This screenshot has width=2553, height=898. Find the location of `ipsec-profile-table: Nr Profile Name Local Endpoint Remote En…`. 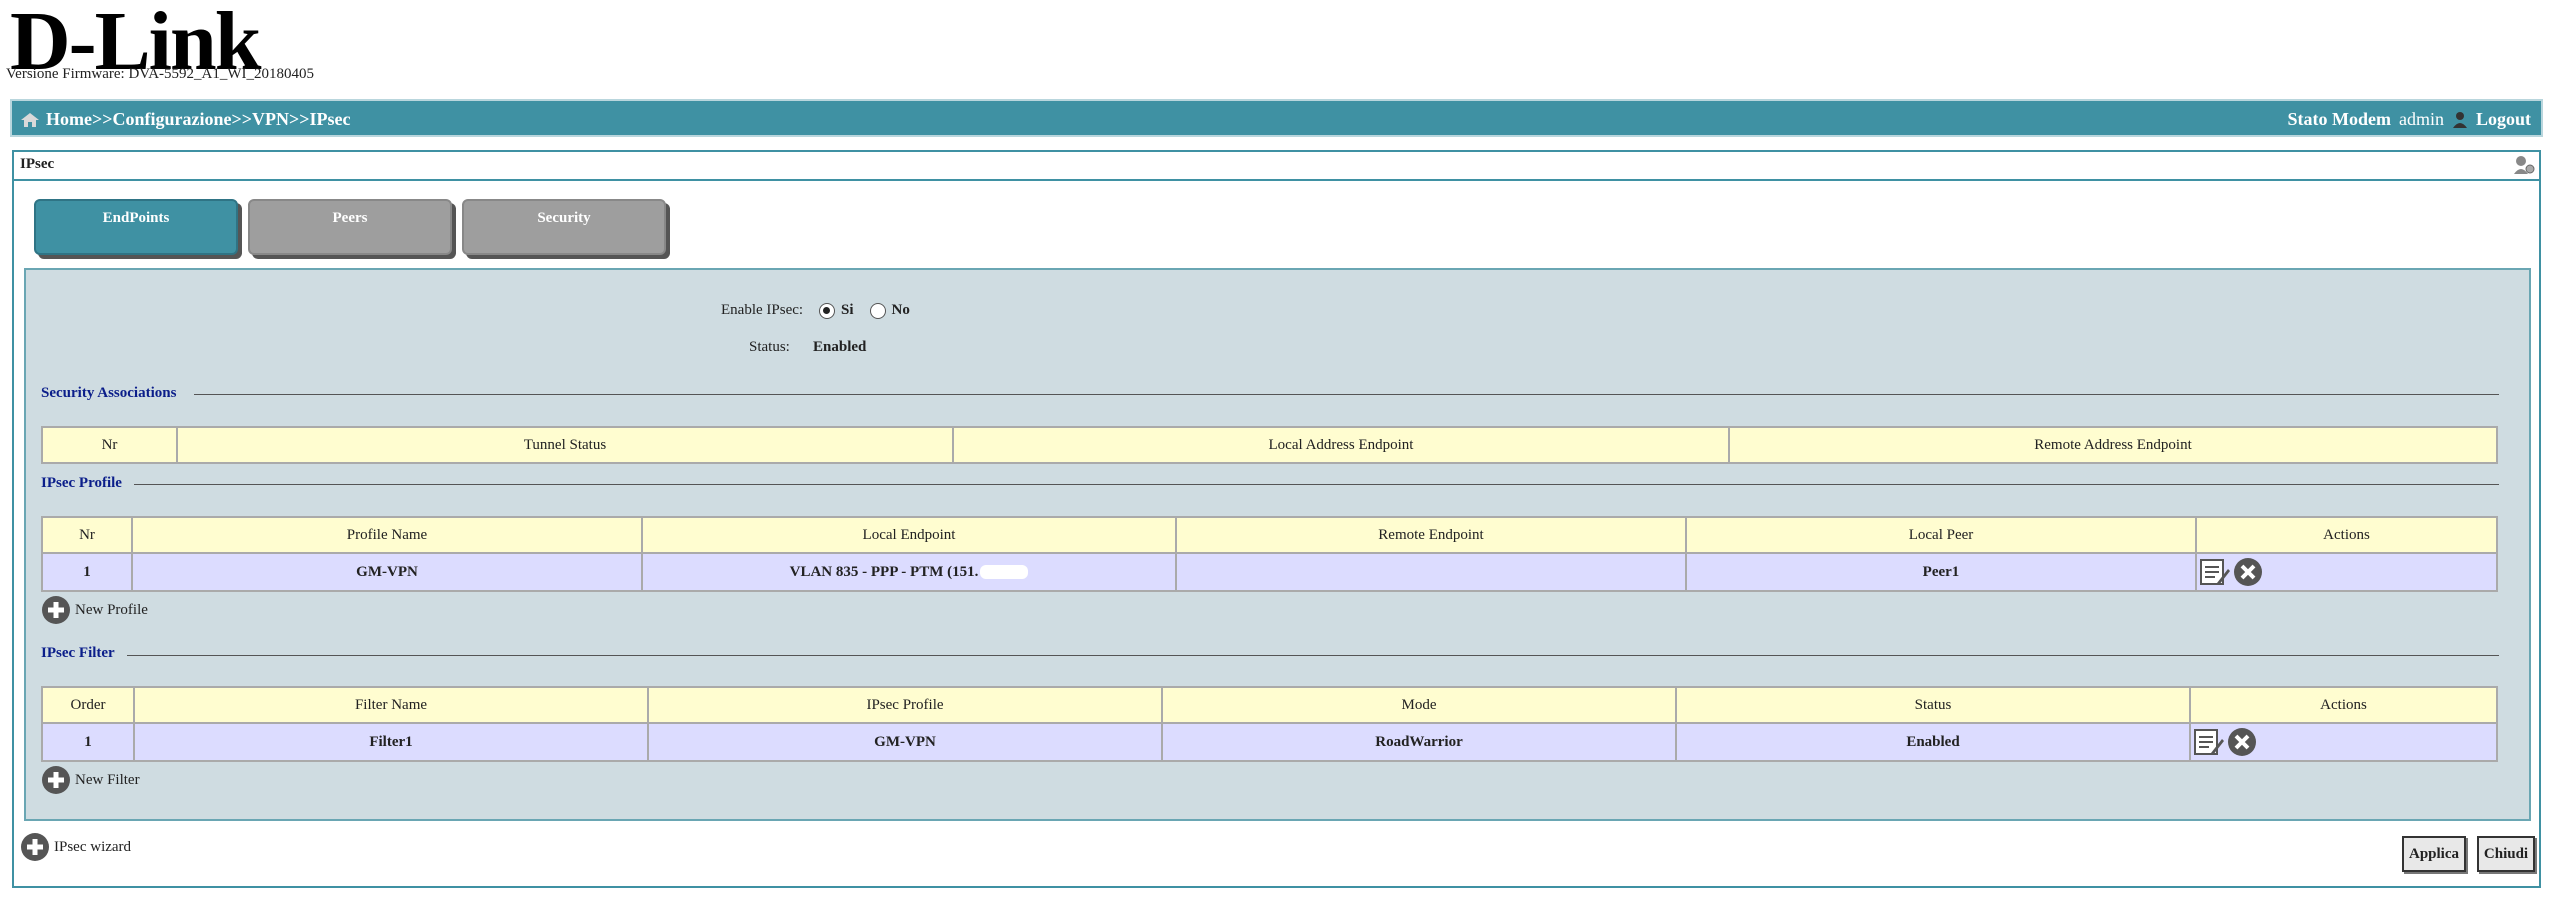

ipsec-profile-table: Nr Profile Name Local Endpoint Remote En… is located at coordinates (1269, 554).